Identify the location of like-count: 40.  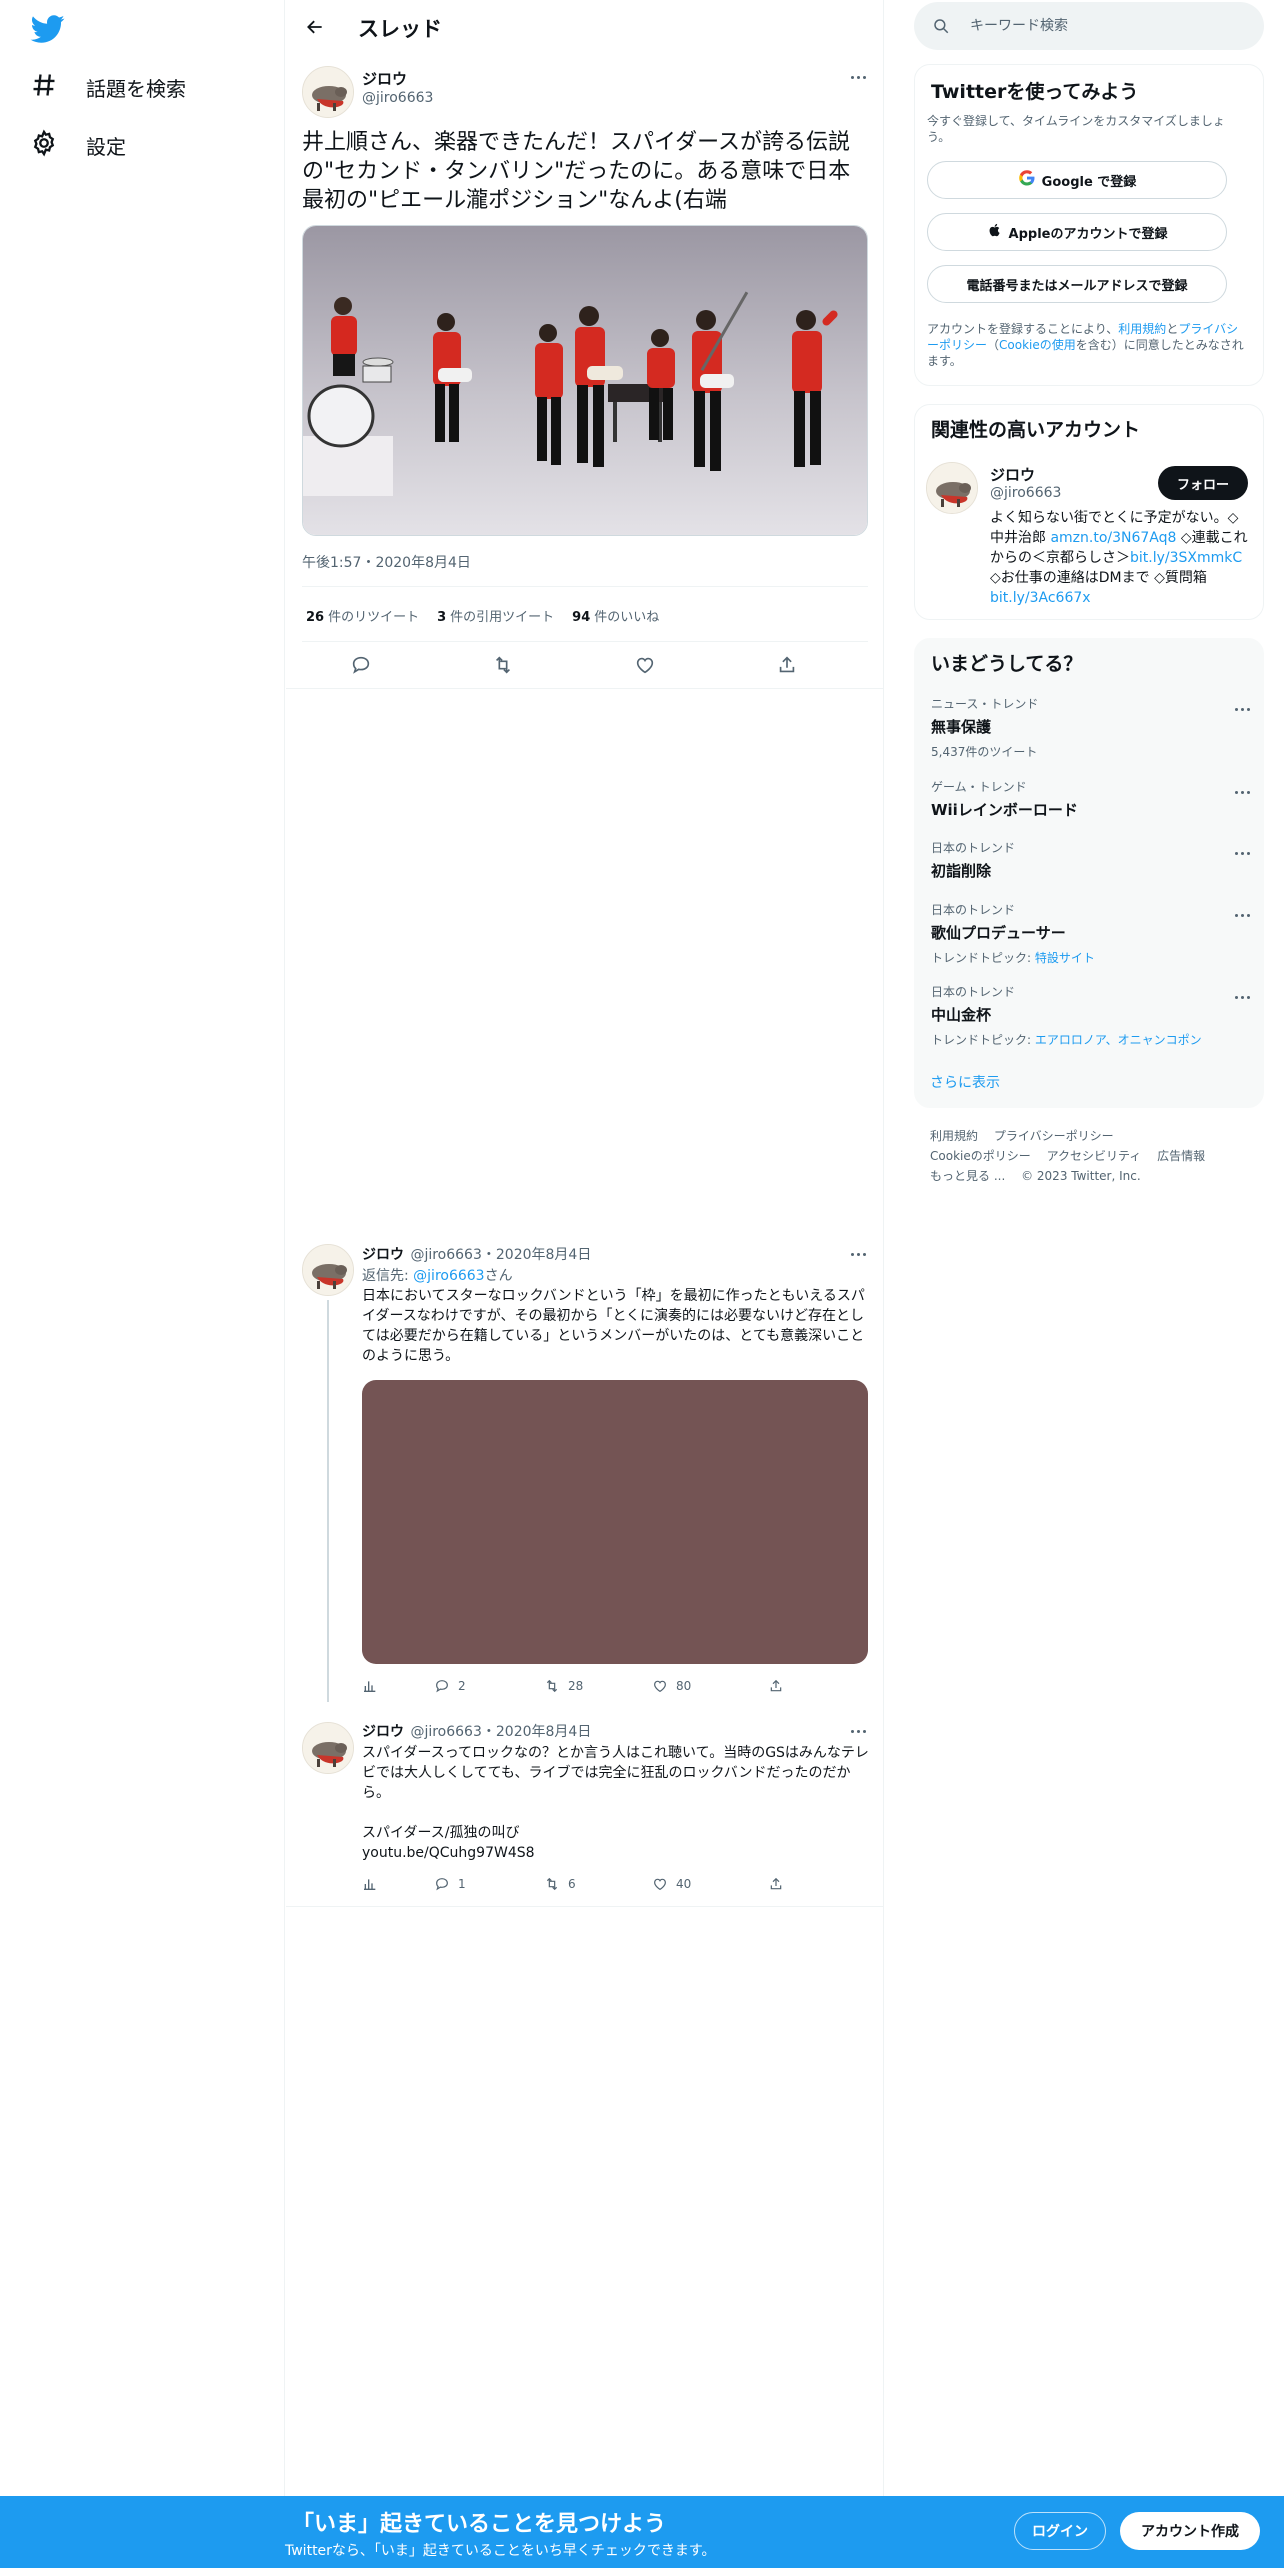
(684, 1884).